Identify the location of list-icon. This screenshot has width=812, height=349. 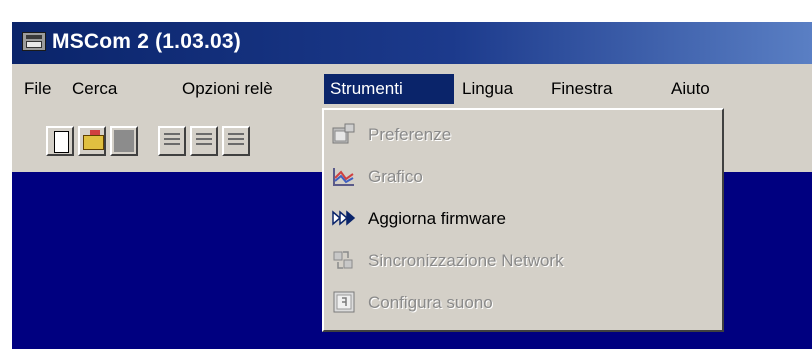
(204, 140).